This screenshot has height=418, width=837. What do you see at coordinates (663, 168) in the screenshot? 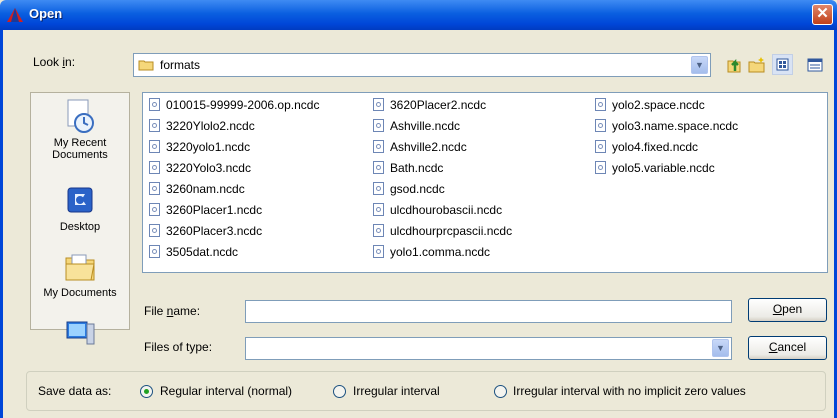
I see `file-name: yolo5.variable.ncdc` at bounding box center [663, 168].